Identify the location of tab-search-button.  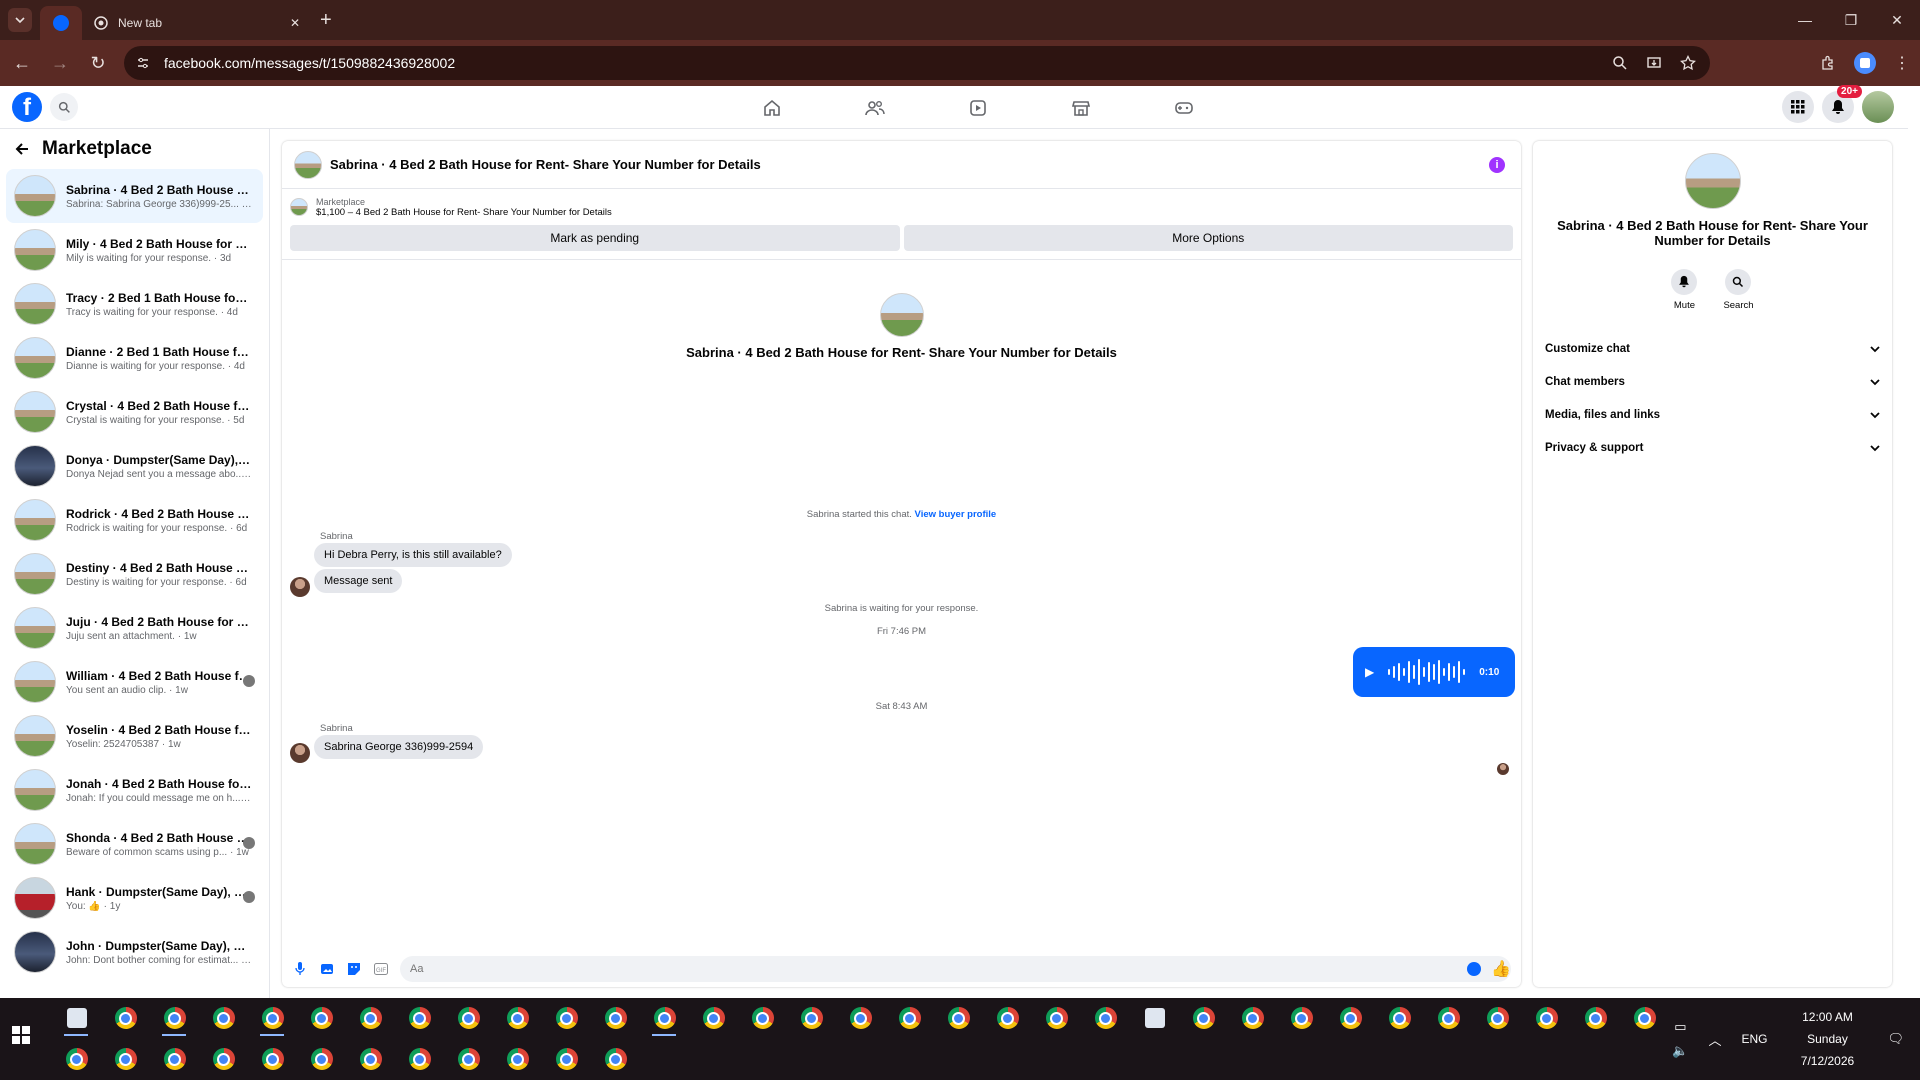
(20, 20).